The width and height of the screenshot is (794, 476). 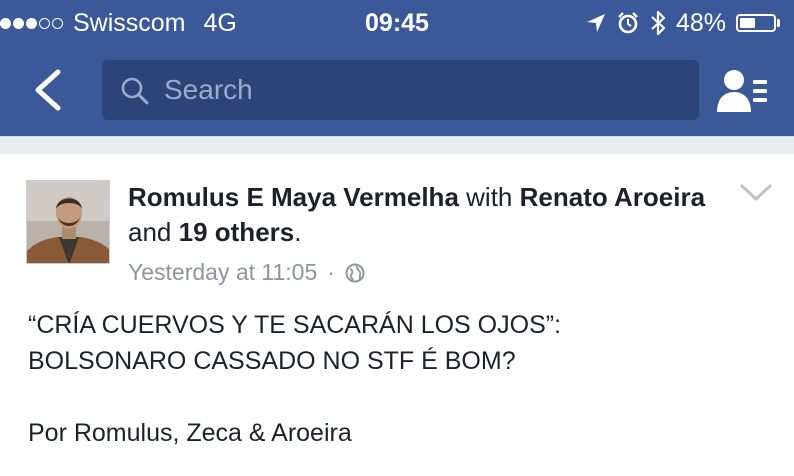 What do you see at coordinates (190, 433) in the screenshot?
I see `post-text-line: Por Romulus, Zeca & Aroeira` at bounding box center [190, 433].